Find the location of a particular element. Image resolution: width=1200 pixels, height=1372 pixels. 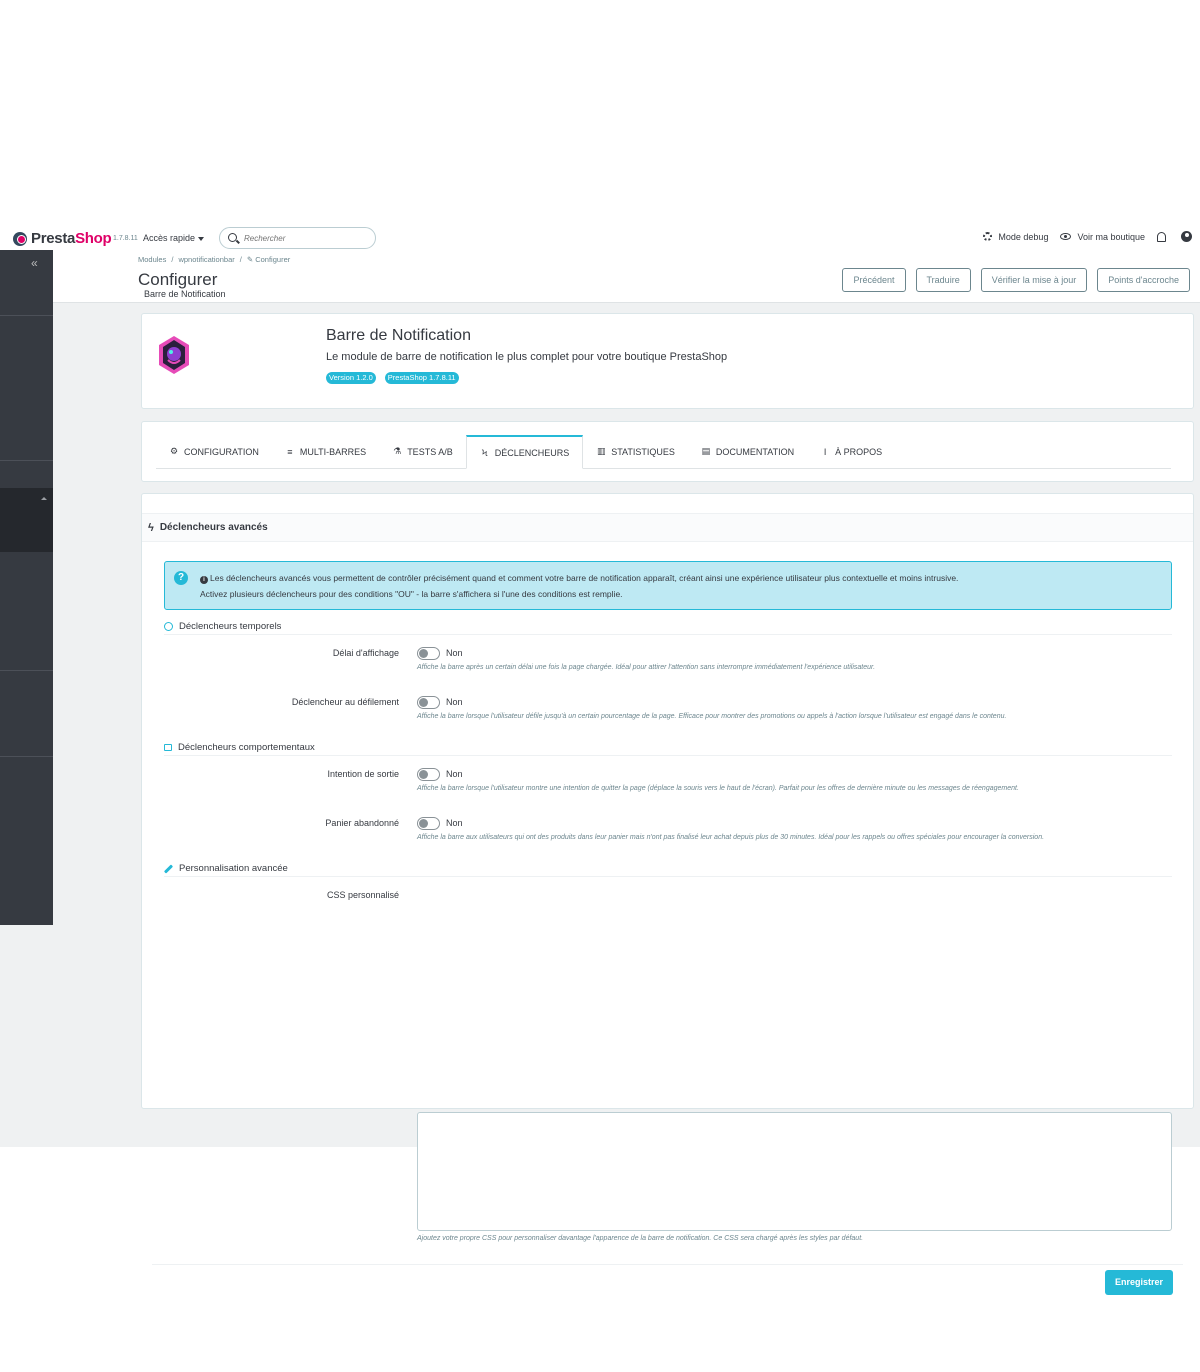

exit-intent-switch-value: Non is located at coordinates (454, 774).